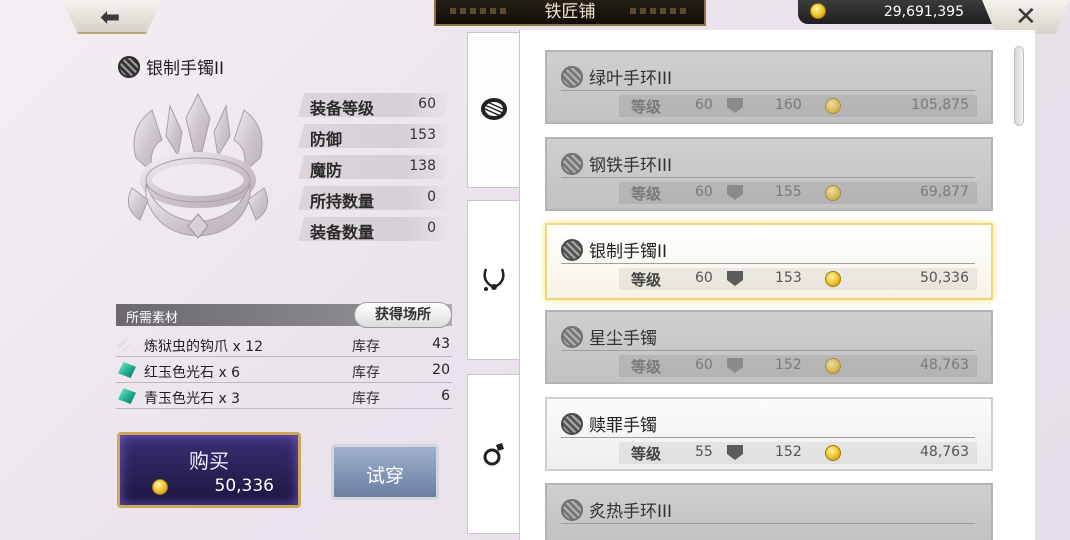 The image size is (1070, 540). I want to click on back-button: ⬅, so click(112, 17).